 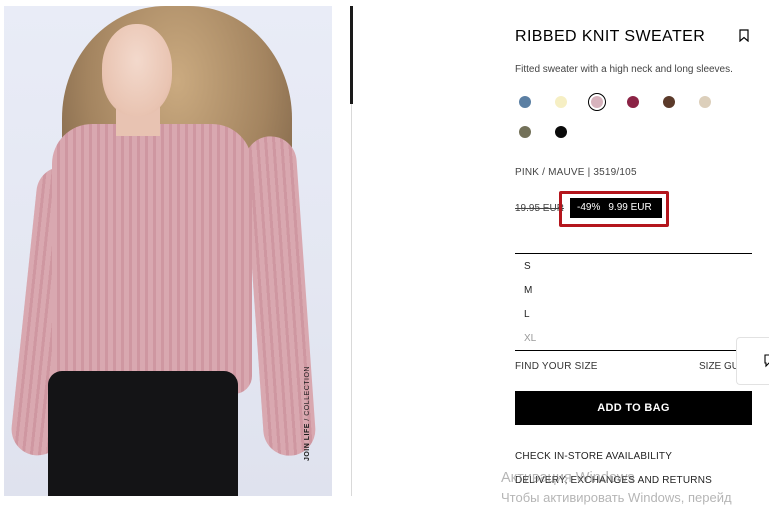 I want to click on check-store-availability-link: CHECK IN-STORE AVAILABILITY, so click(x=593, y=456).